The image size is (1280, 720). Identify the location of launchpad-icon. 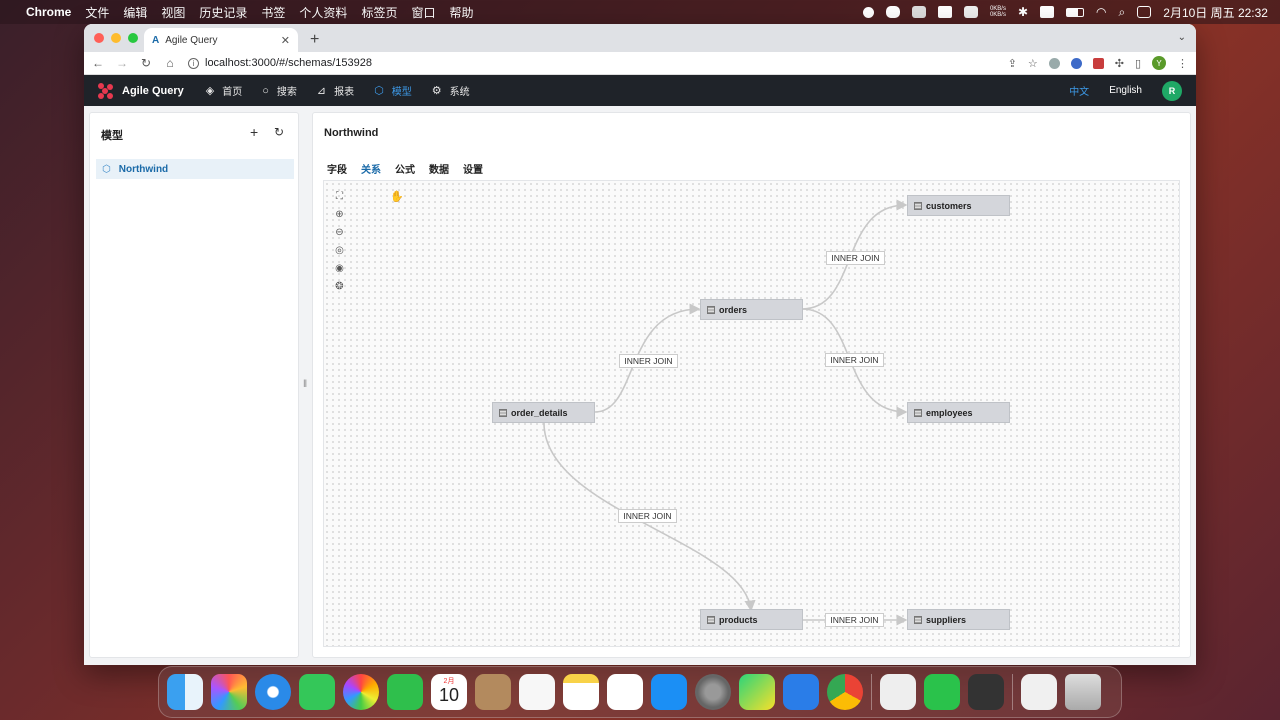
(229, 692).